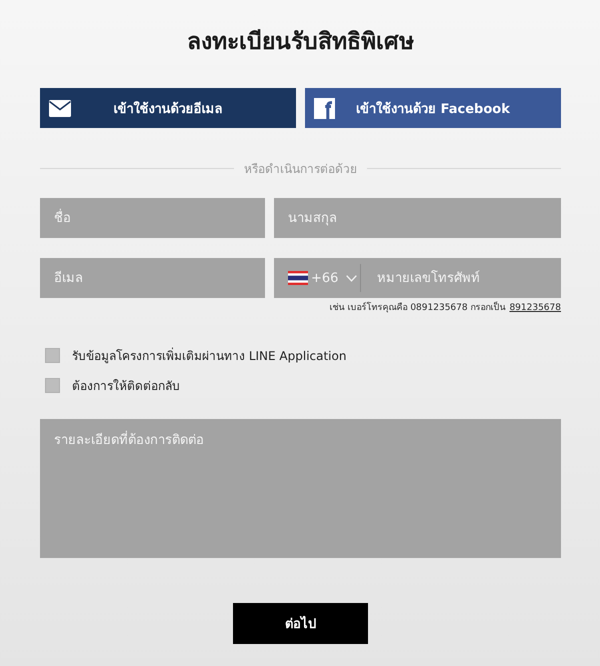 The height and width of the screenshot is (666, 600). I want to click on envelope-icon, so click(60, 108).